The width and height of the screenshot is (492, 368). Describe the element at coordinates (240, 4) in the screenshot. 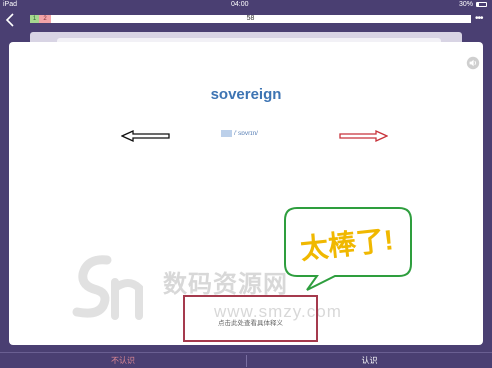

I see `status-time: 04:00` at that location.